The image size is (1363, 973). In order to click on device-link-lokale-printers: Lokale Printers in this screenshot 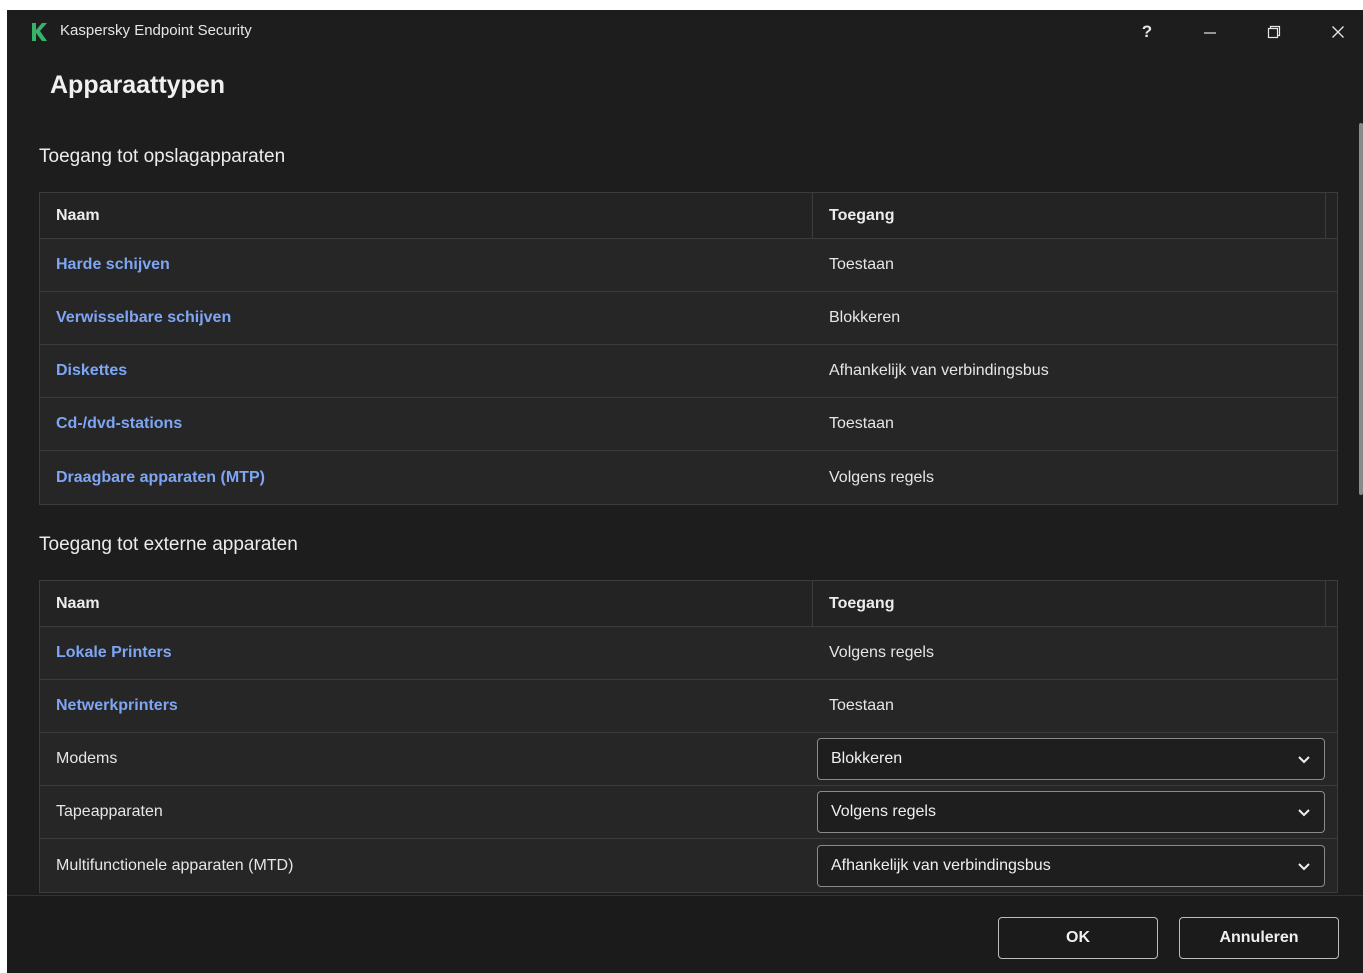, I will do `click(114, 653)`.